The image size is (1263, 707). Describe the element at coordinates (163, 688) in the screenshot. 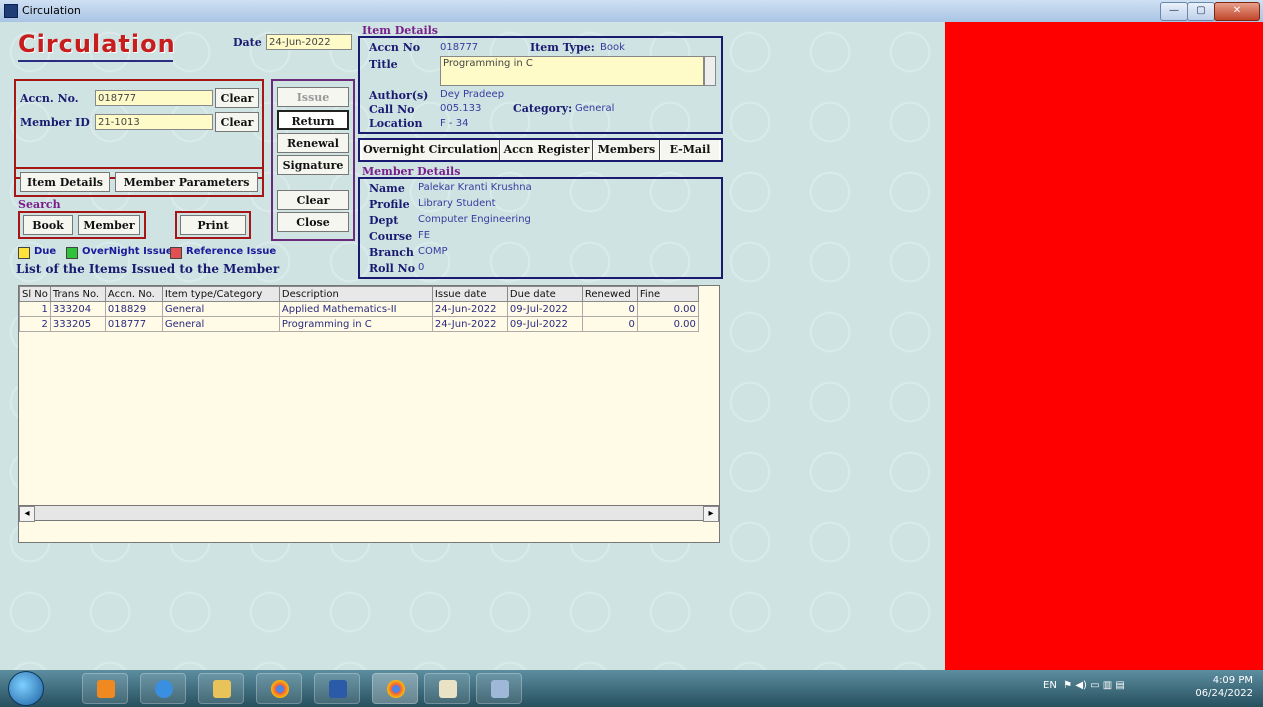

I see `taskbar-internet-explorer` at that location.